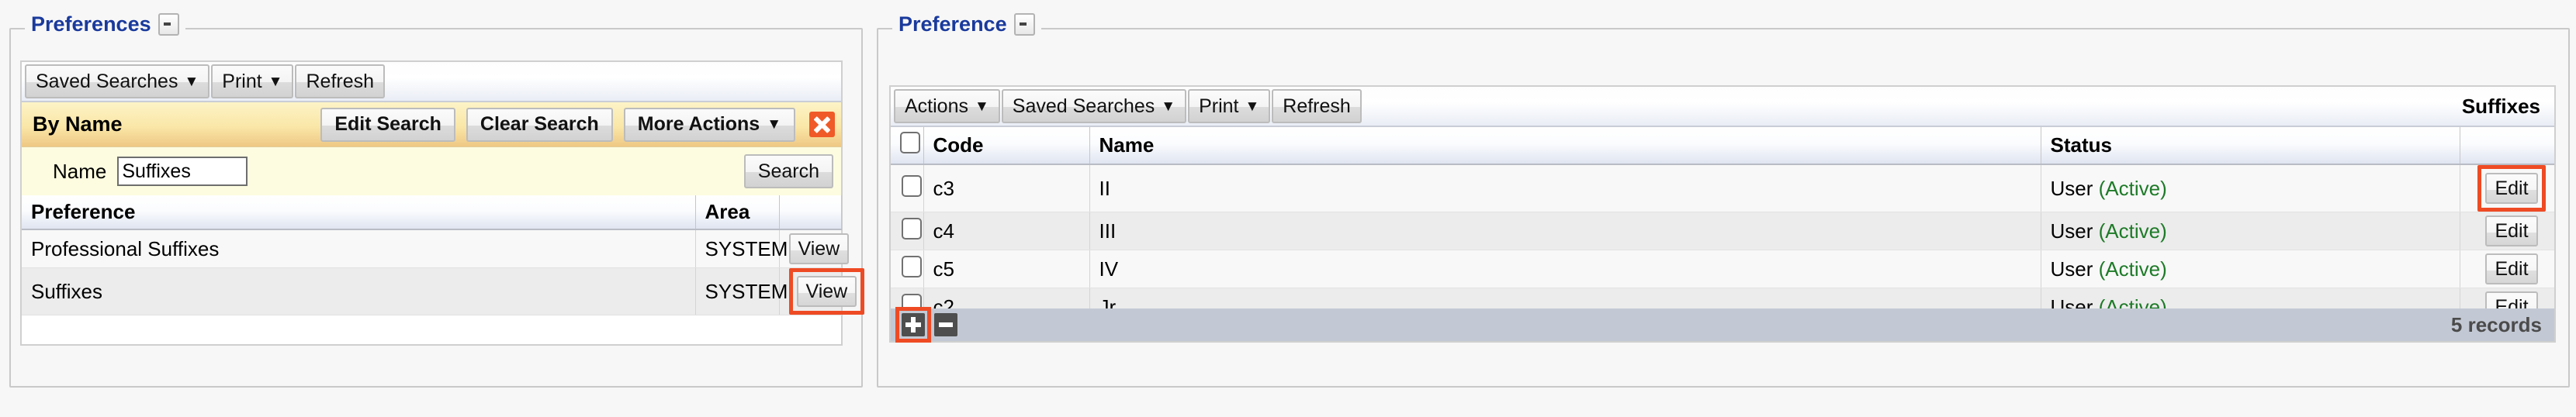 This screenshot has height=417, width=2576. I want to click on table-row: c5 IV User (Active) Edit, so click(1722, 269).